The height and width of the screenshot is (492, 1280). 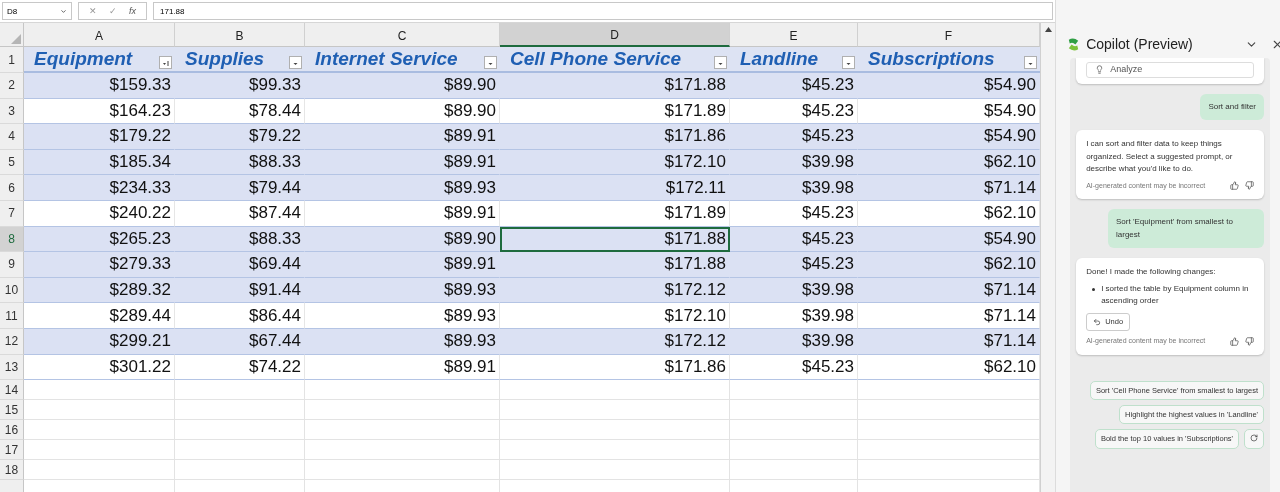 I want to click on column-title: Subscriptions, so click(x=931, y=59).